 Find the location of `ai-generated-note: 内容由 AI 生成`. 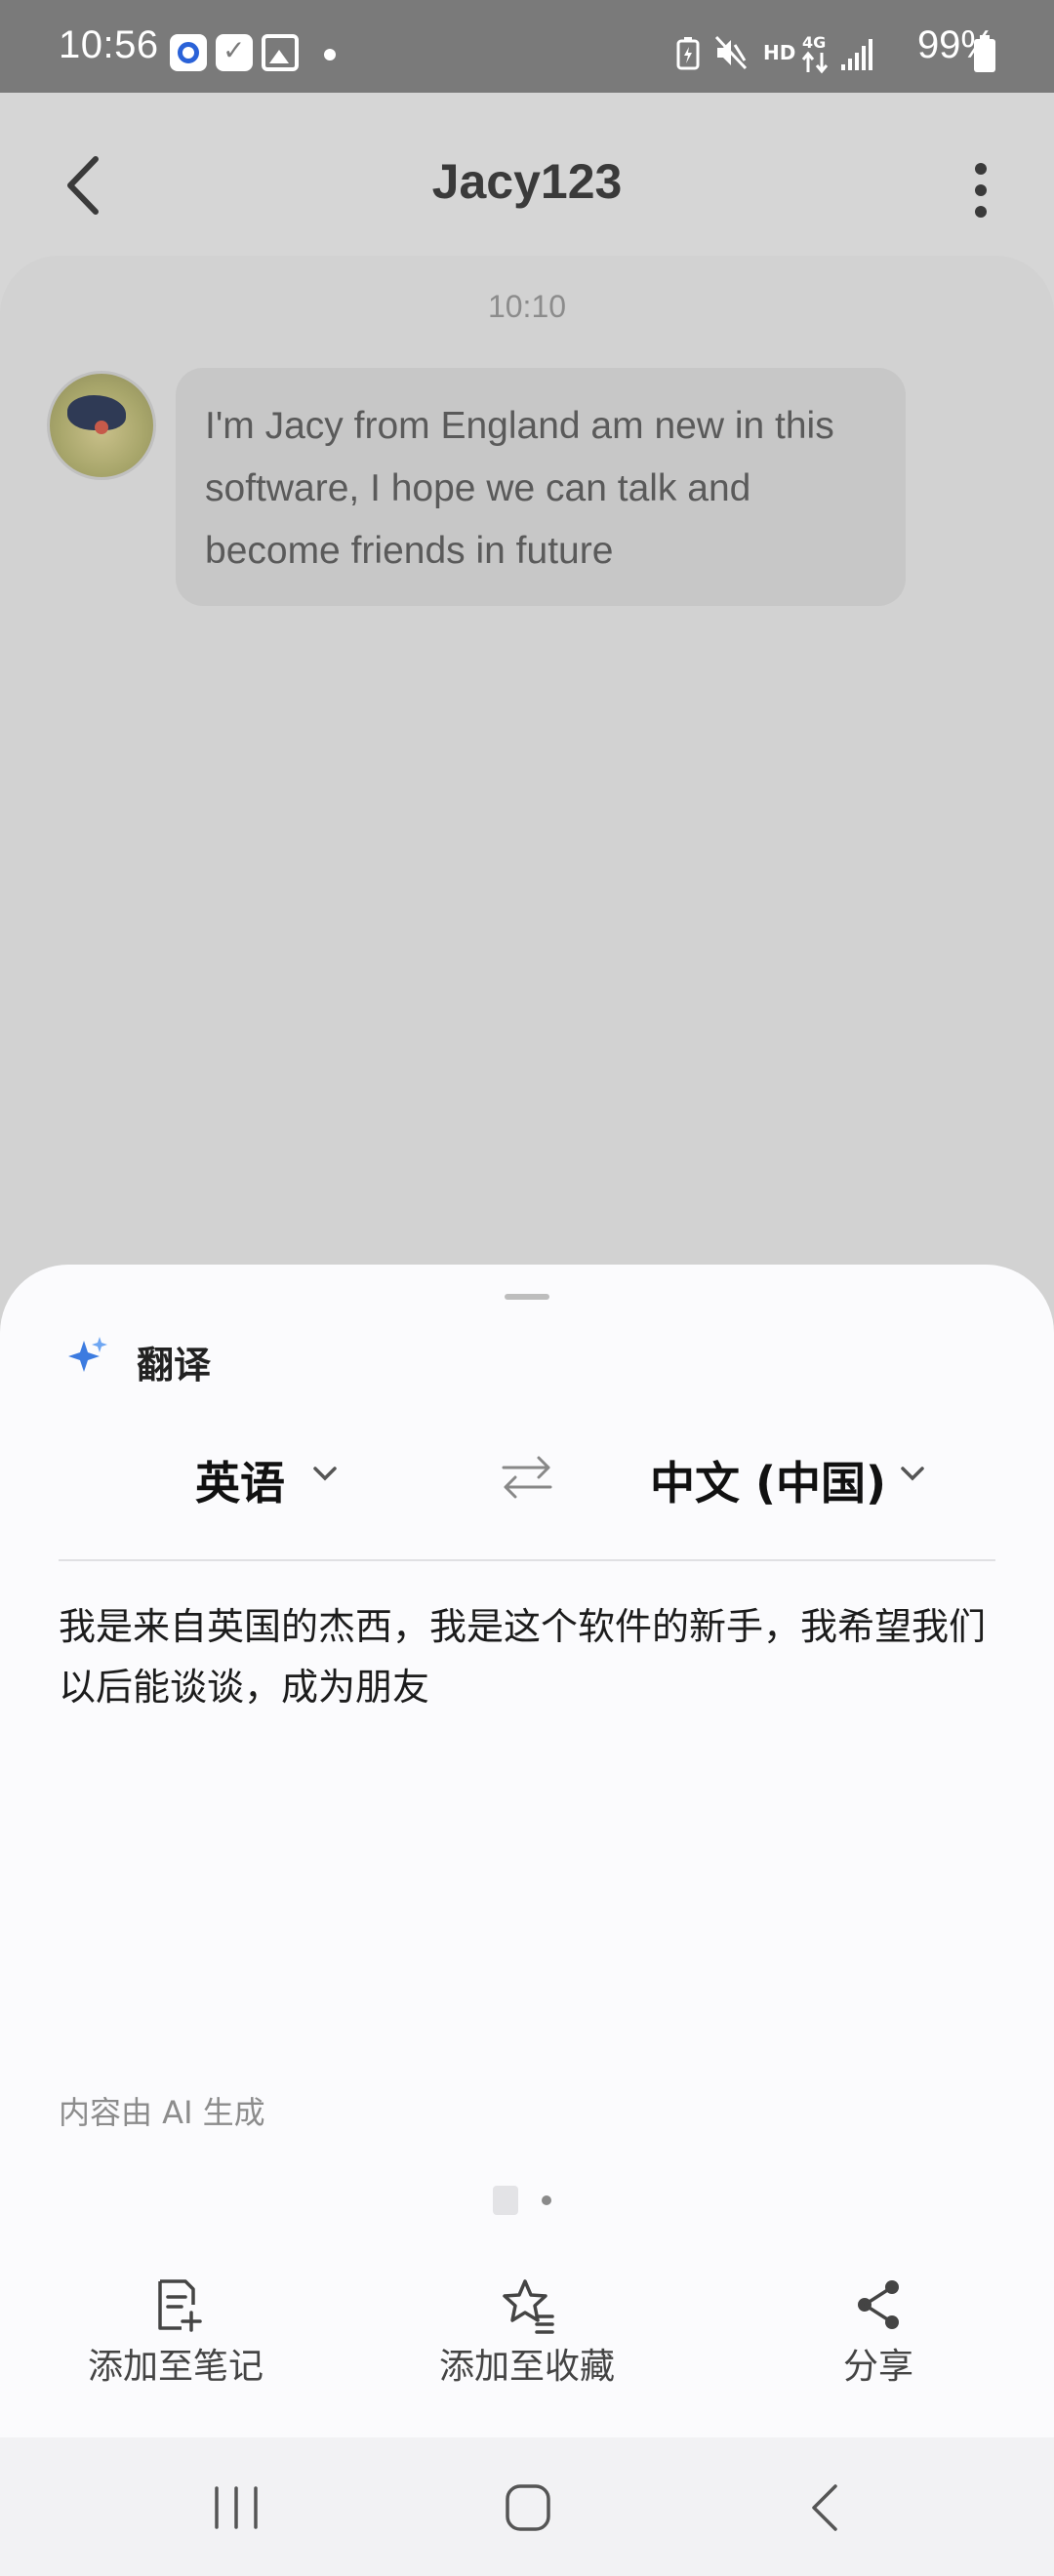

ai-generated-note: 内容由 AI 生成 is located at coordinates (162, 2112).